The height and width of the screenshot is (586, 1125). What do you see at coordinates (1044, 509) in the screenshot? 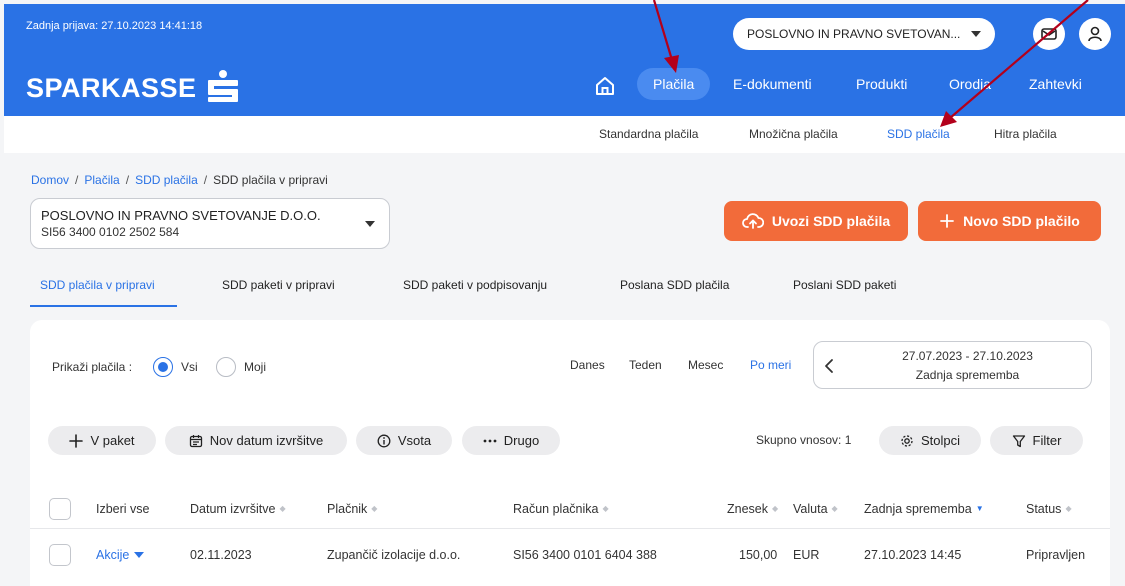
I see `header-status-label: Status` at bounding box center [1044, 509].